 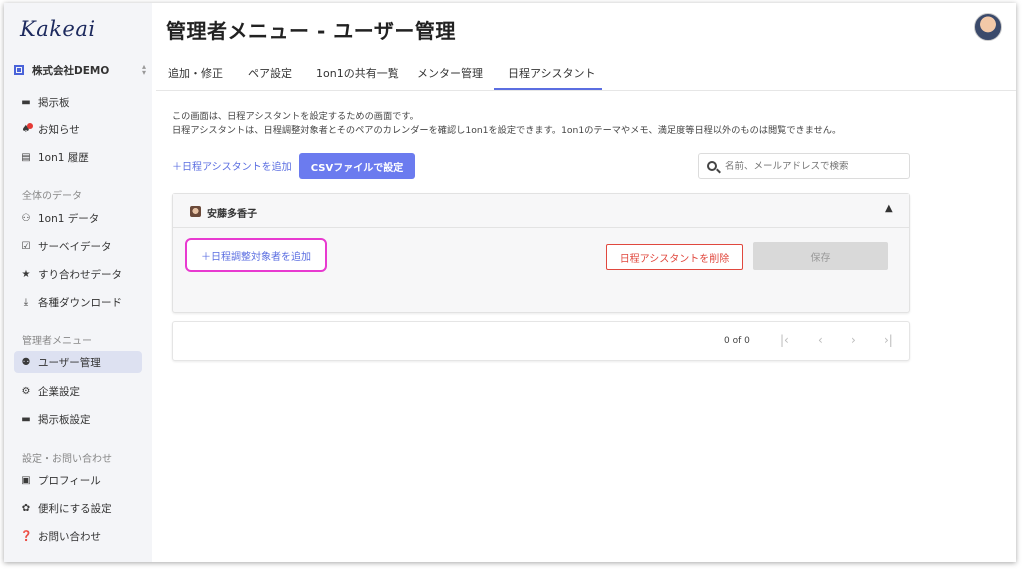 I want to click on active-tab-indicator, so click(x=548, y=89).